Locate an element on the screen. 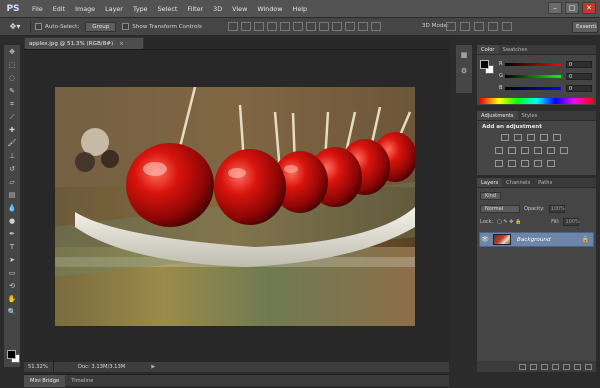  quick-select-icon: ✎ is located at coordinates (12, 91).